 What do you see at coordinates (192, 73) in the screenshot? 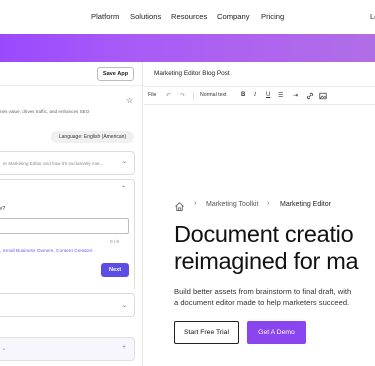
I see `document-title: Marketing Editor Blog Post` at bounding box center [192, 73].